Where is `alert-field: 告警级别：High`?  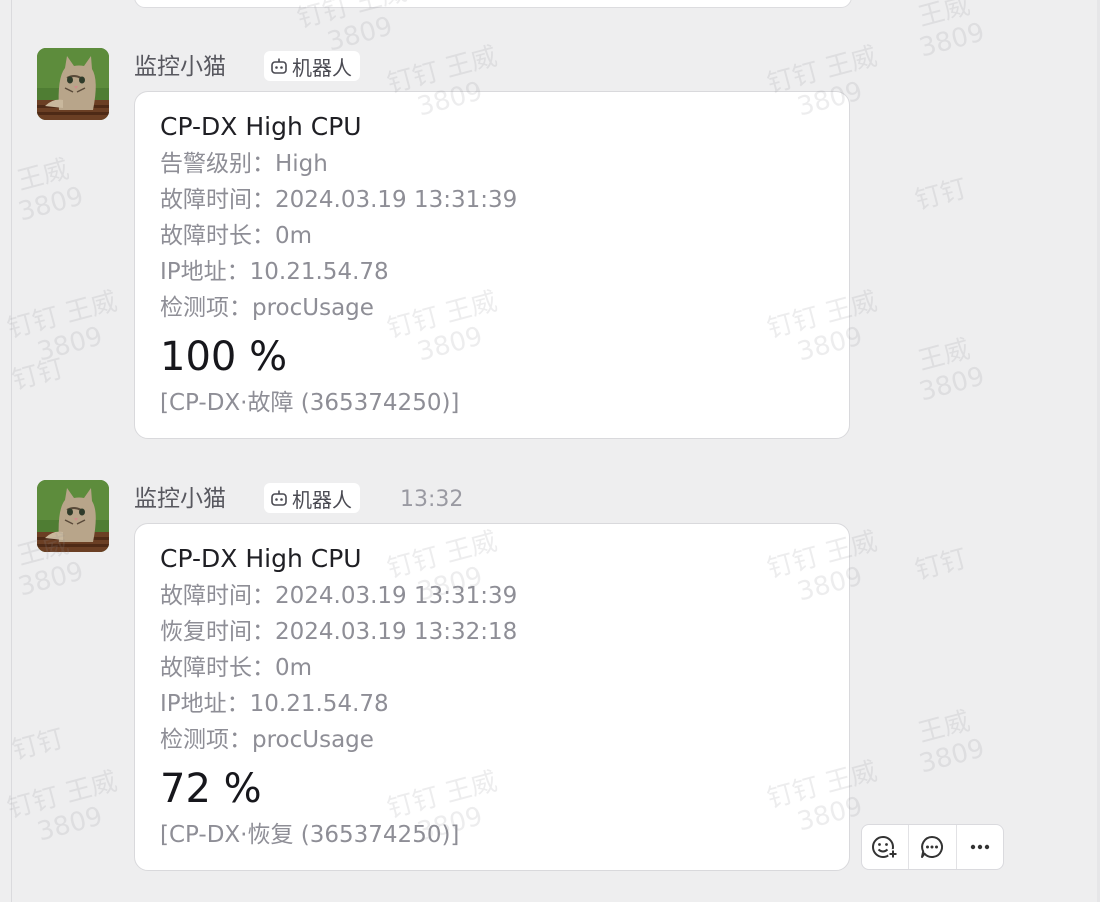 alert-field: 告警级别：High is located at coordinates (244, 164).